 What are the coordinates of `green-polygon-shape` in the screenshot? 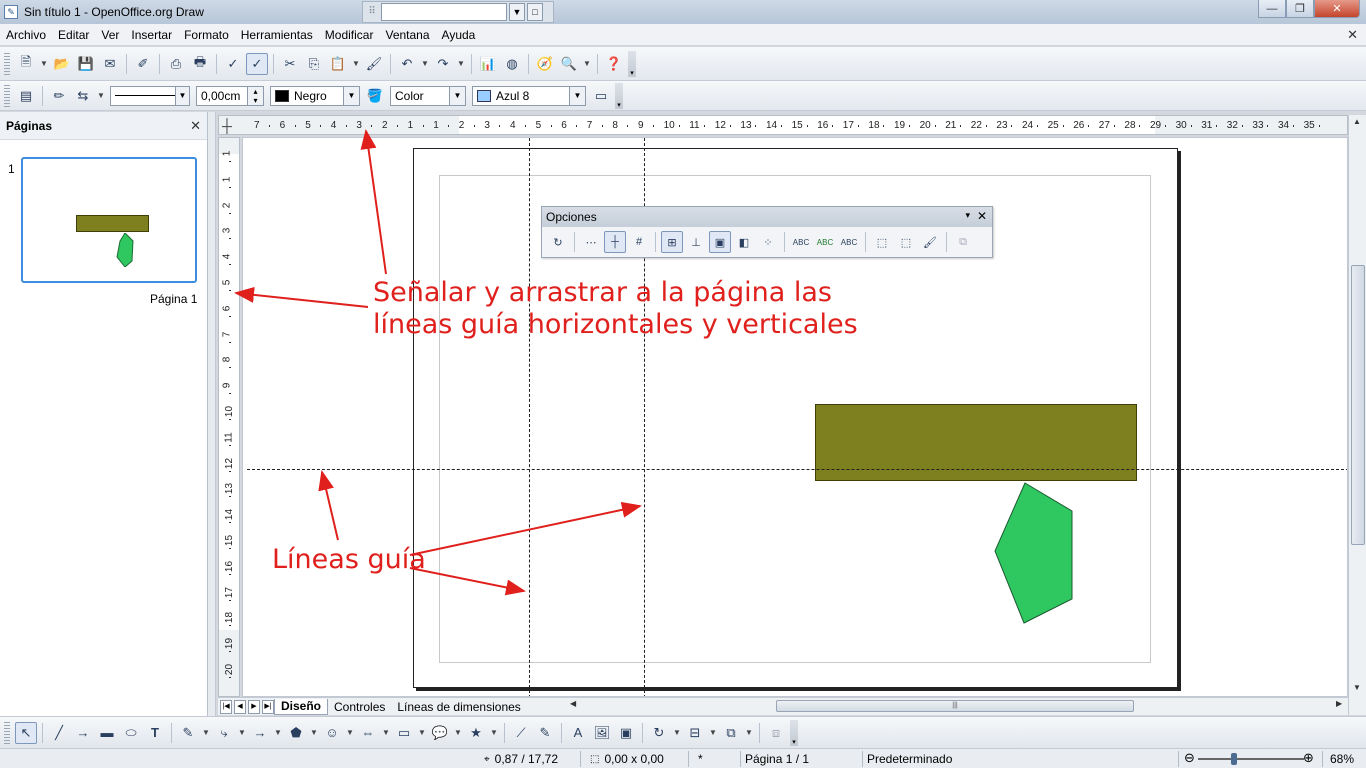 It's located at (1034, 553).